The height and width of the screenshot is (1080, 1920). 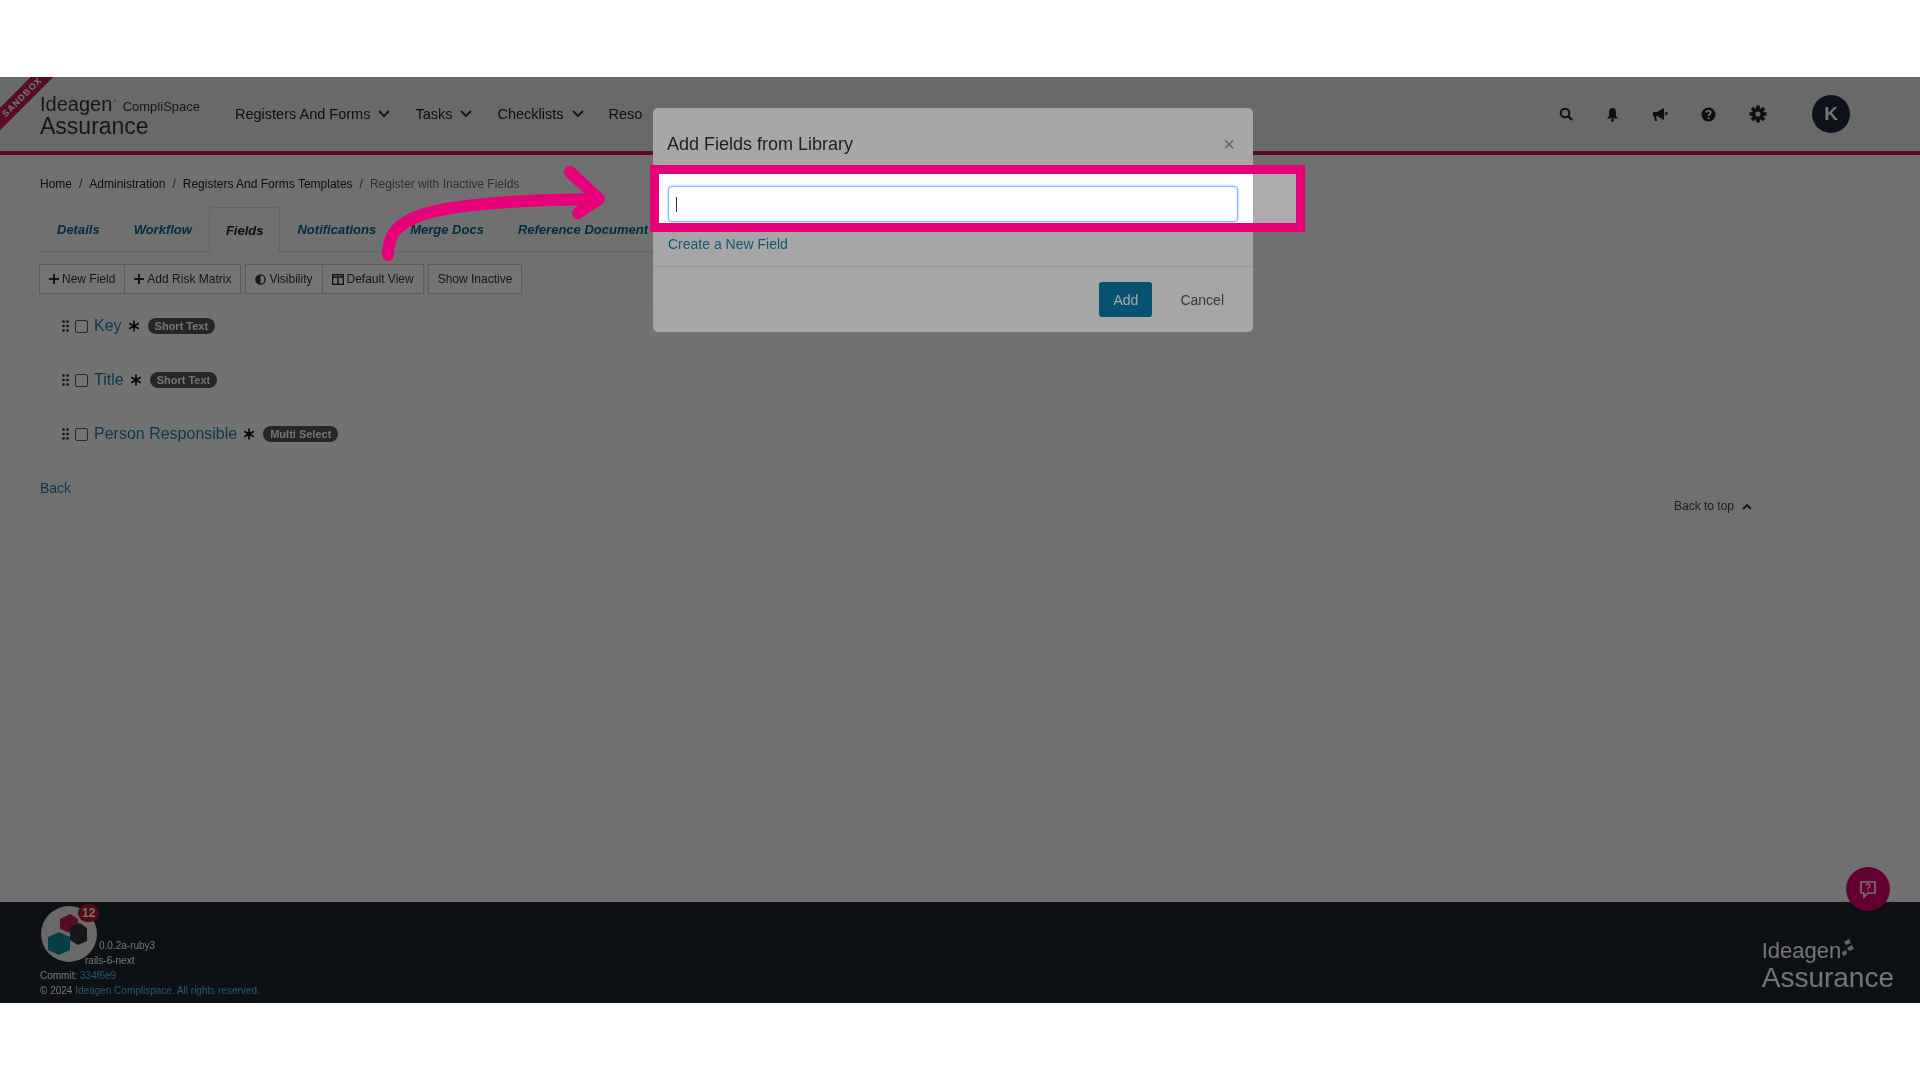 What do you see at coordinates (953, 244) in the screenshot?
I see `create-field-link: Create a New Field` at bounding box center [953, 244].